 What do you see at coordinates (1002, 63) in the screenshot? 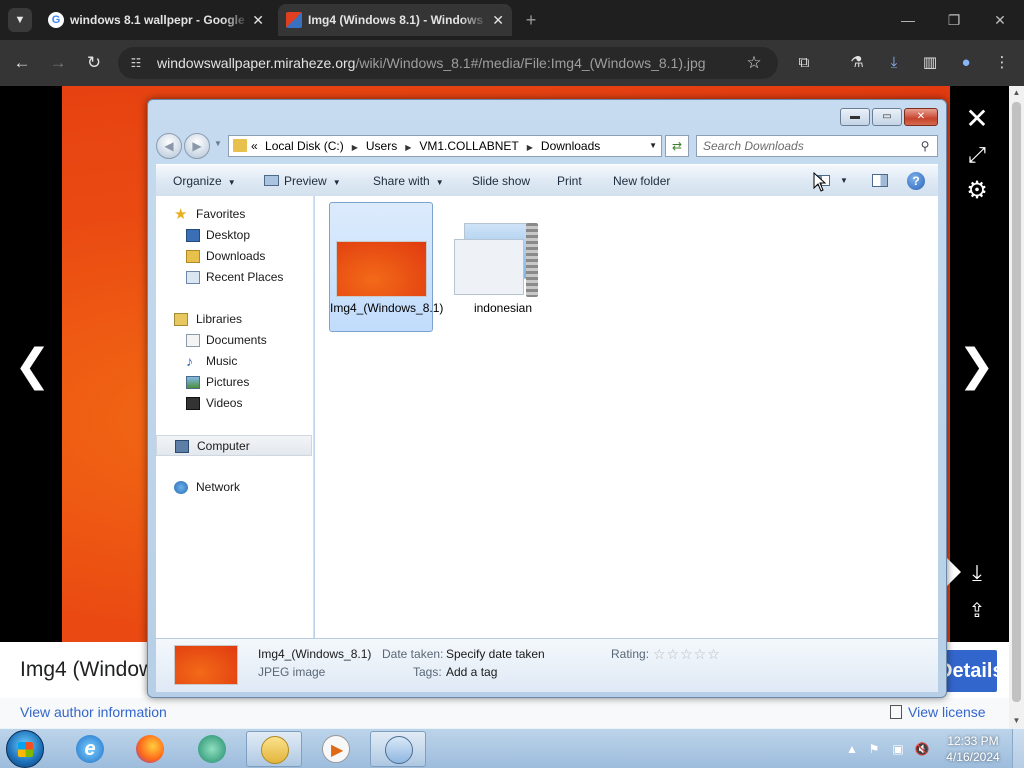
I see `browser-menu-icon: ⋮` at bounding box center [1002, 63].